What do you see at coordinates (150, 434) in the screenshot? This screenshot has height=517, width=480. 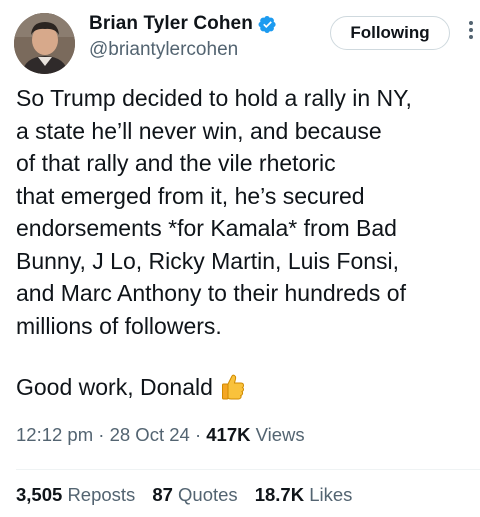 I see `post-date: 28 Oct 24` at bounding box center [150, 434].